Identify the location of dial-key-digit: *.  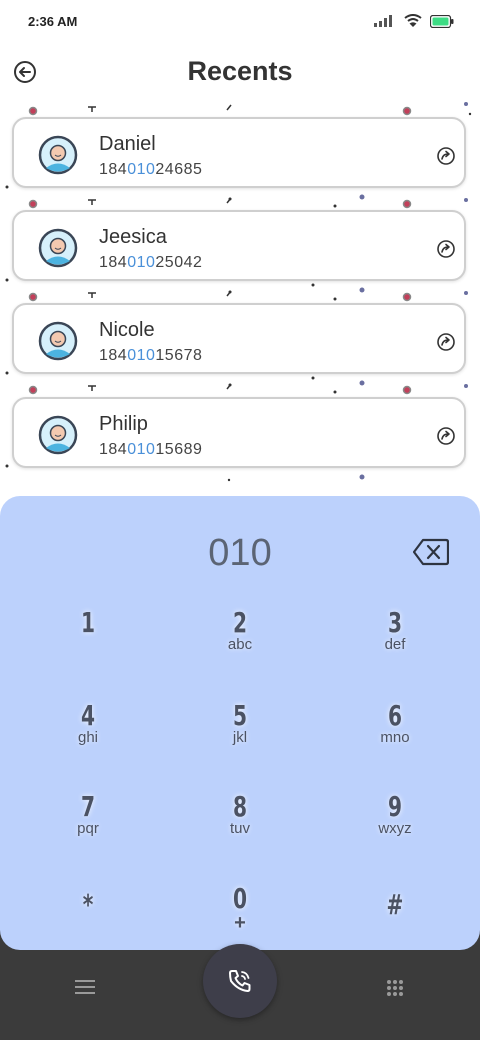
(88, 904).